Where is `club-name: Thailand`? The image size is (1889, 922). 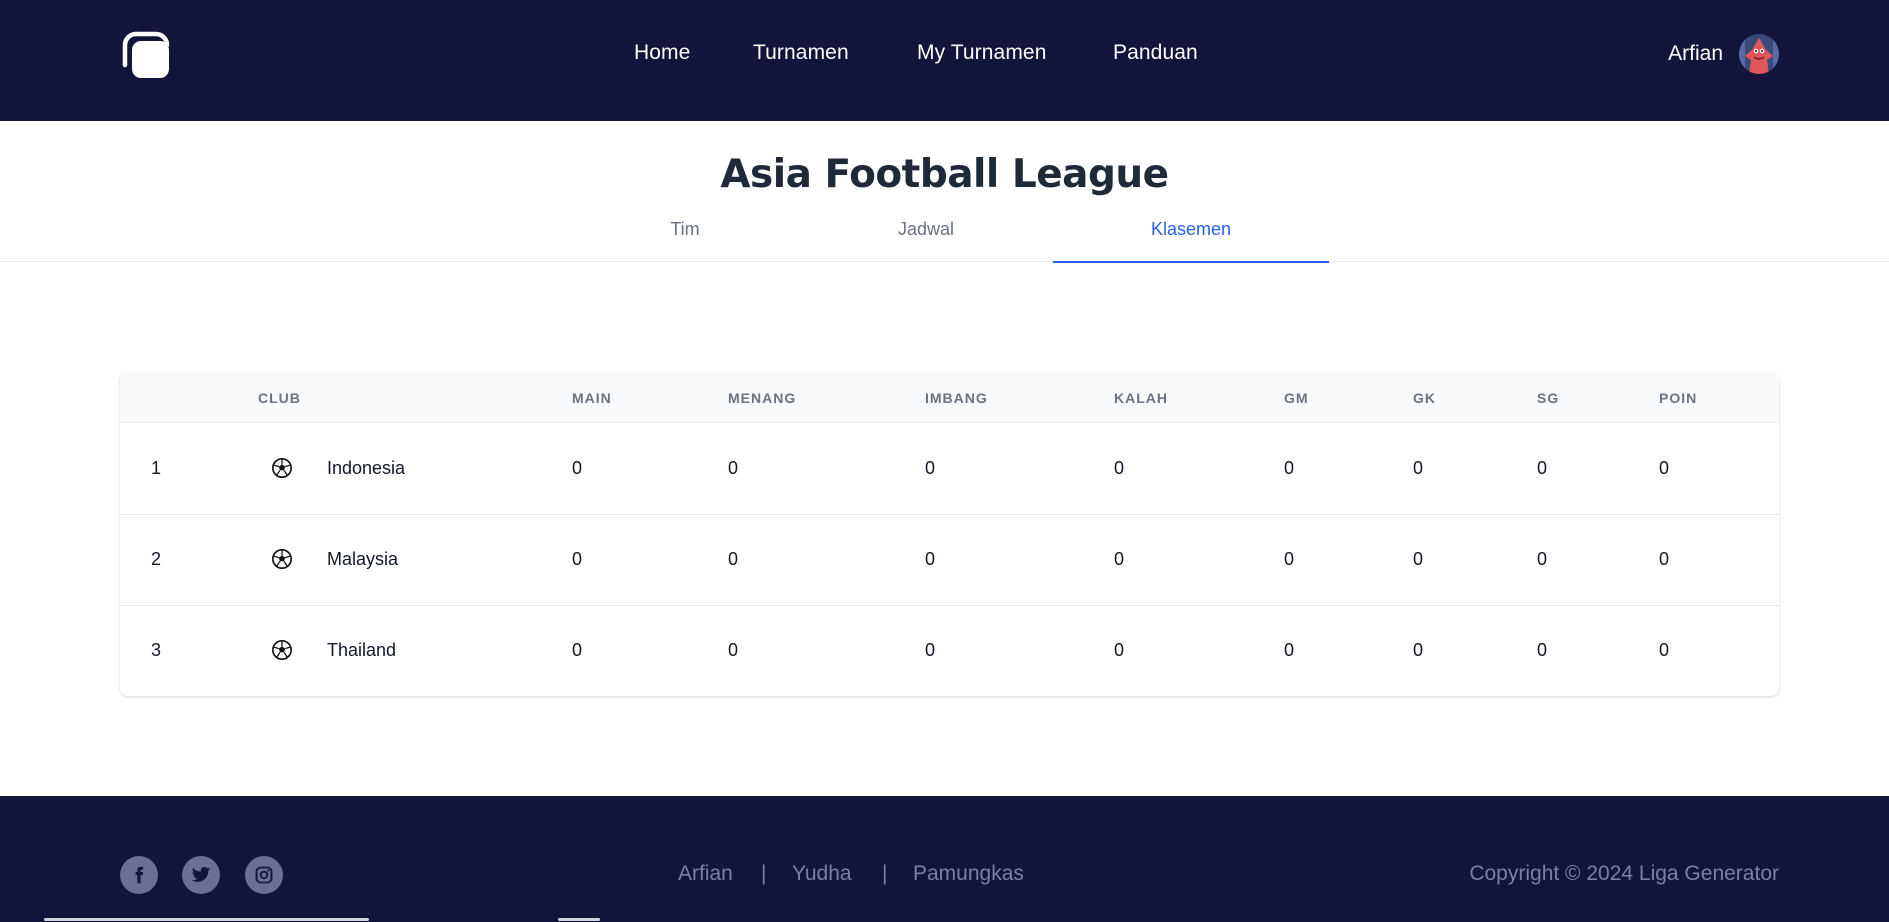 club-name: Thailand is located at coordinates (362, 650).